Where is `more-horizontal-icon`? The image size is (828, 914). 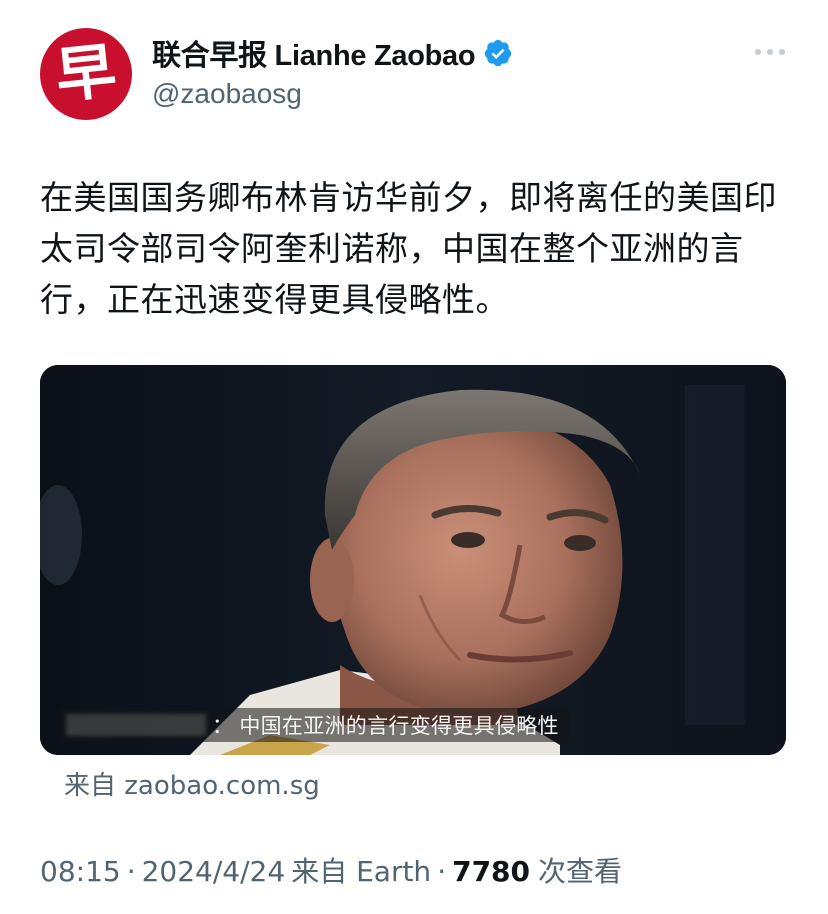 more-horizontal-icon is located at coordinates (770, 52).